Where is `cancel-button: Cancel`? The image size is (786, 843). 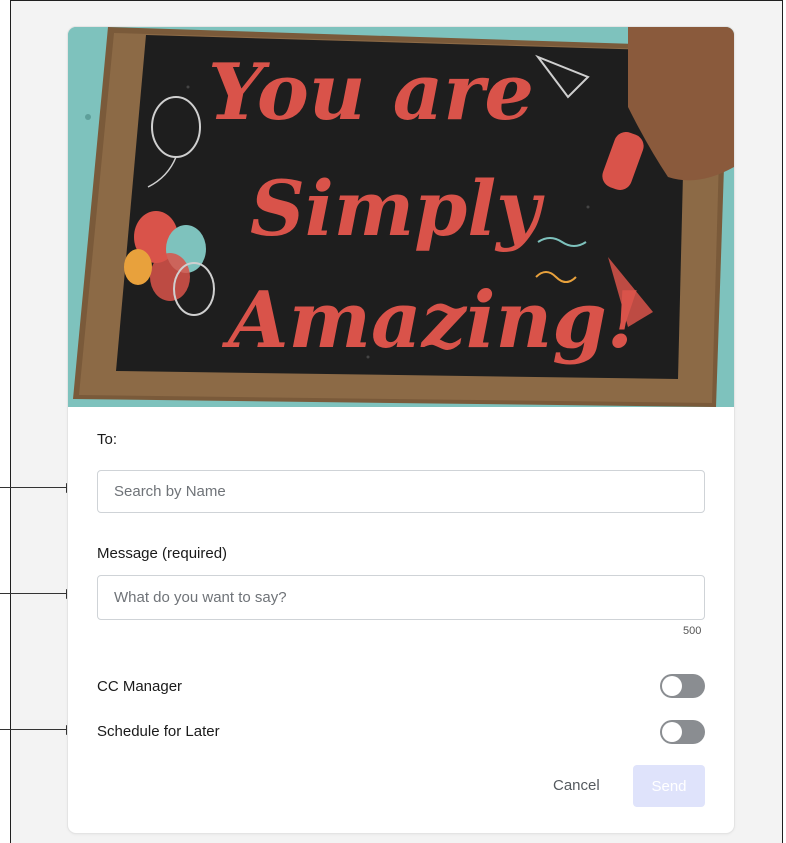 cancel-button: Cancel is located at coordinates (576, 785).